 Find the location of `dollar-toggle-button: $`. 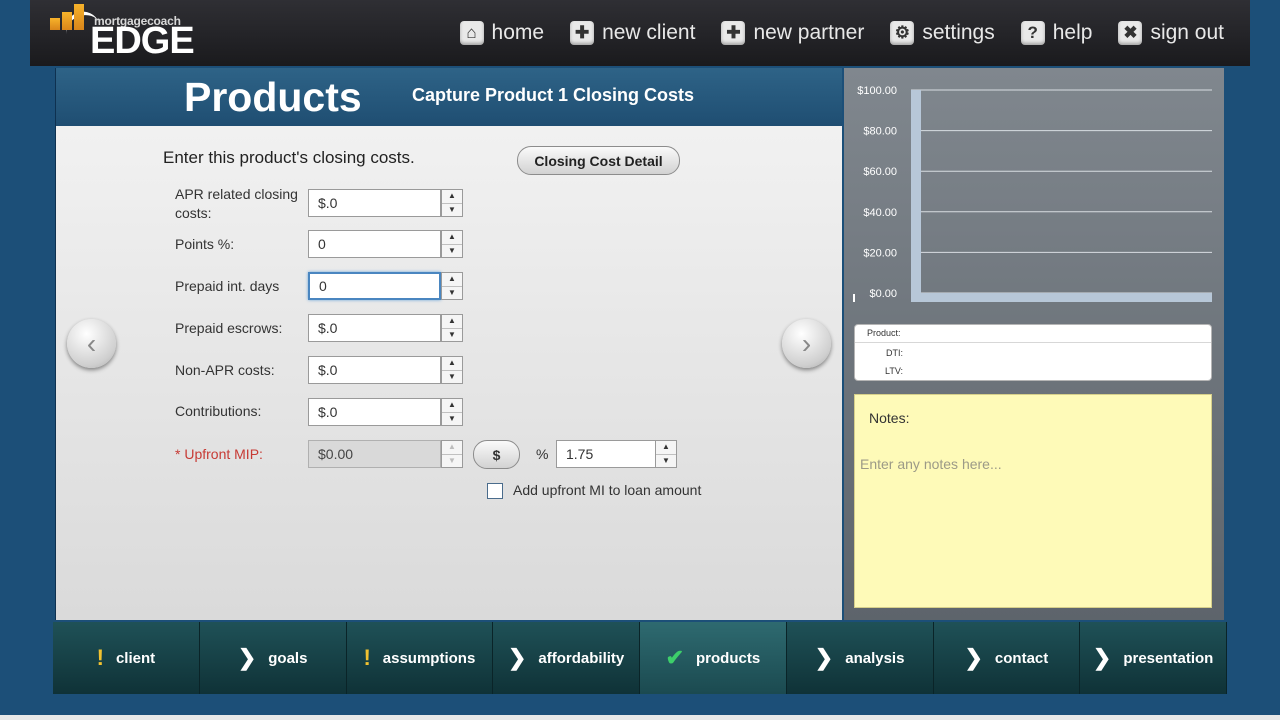

dollar-toggle-button: $ is located at coordinates (496, 454).